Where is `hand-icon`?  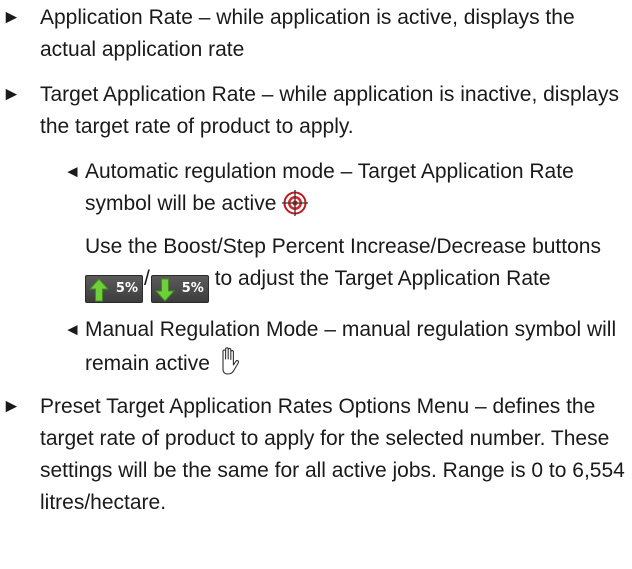
hand-icon is located at coordinates (229, 362).